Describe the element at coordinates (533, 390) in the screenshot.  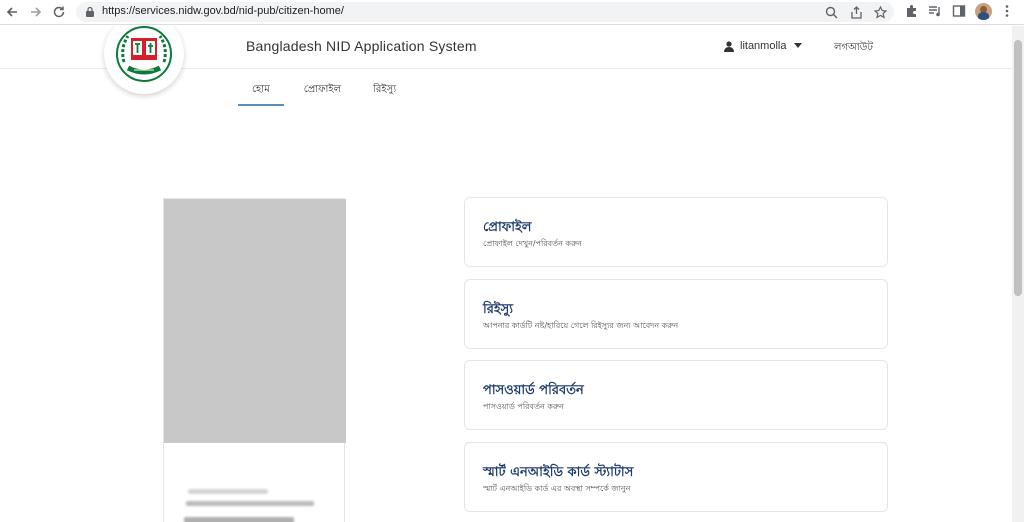
I see `card-title: পাসওয়ার্ড পরিবর্তন` at that location.